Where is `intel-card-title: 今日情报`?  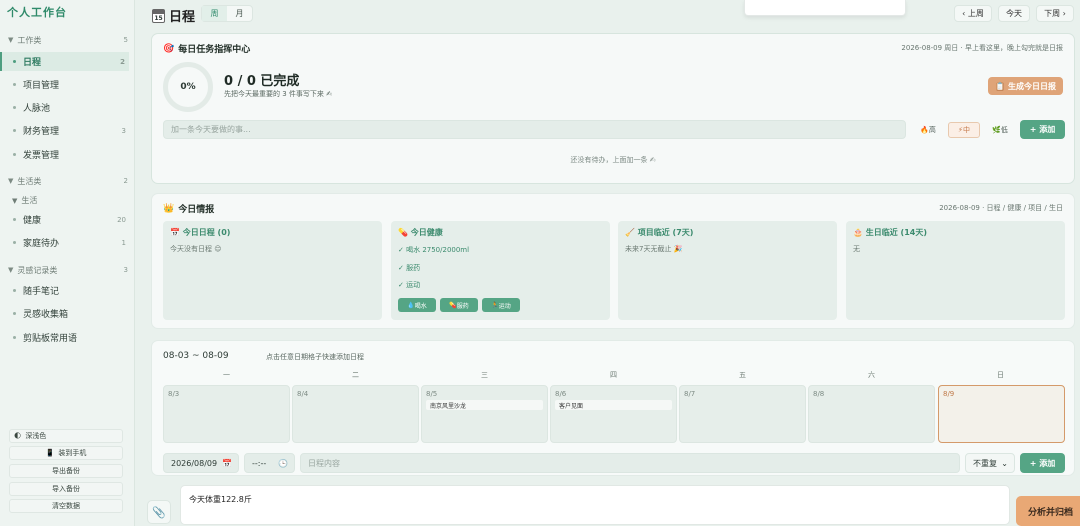 intel-card-title: 今日情报 is located at coordinates (196, 210).